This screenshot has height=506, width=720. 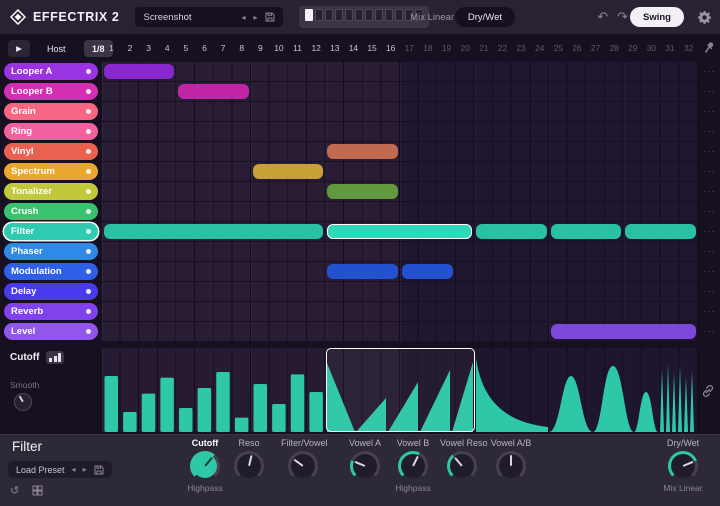 I want to click on preset-next-icon: ▸, so click(x=255, y=17).